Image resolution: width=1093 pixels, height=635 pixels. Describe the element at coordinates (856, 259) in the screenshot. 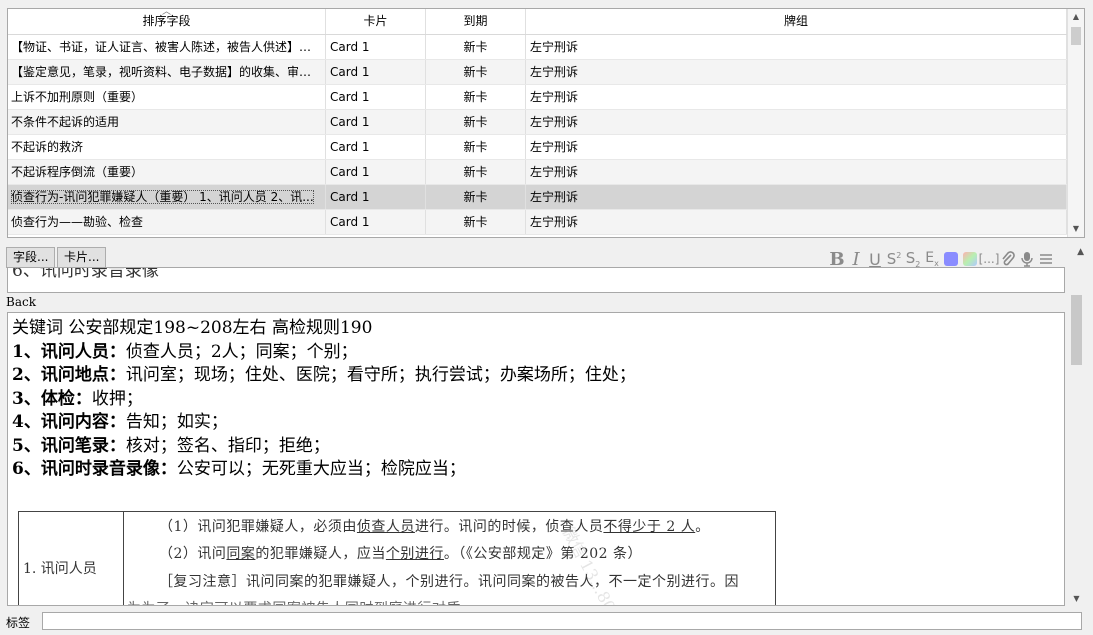

I see `italic-icon: I` at that location.